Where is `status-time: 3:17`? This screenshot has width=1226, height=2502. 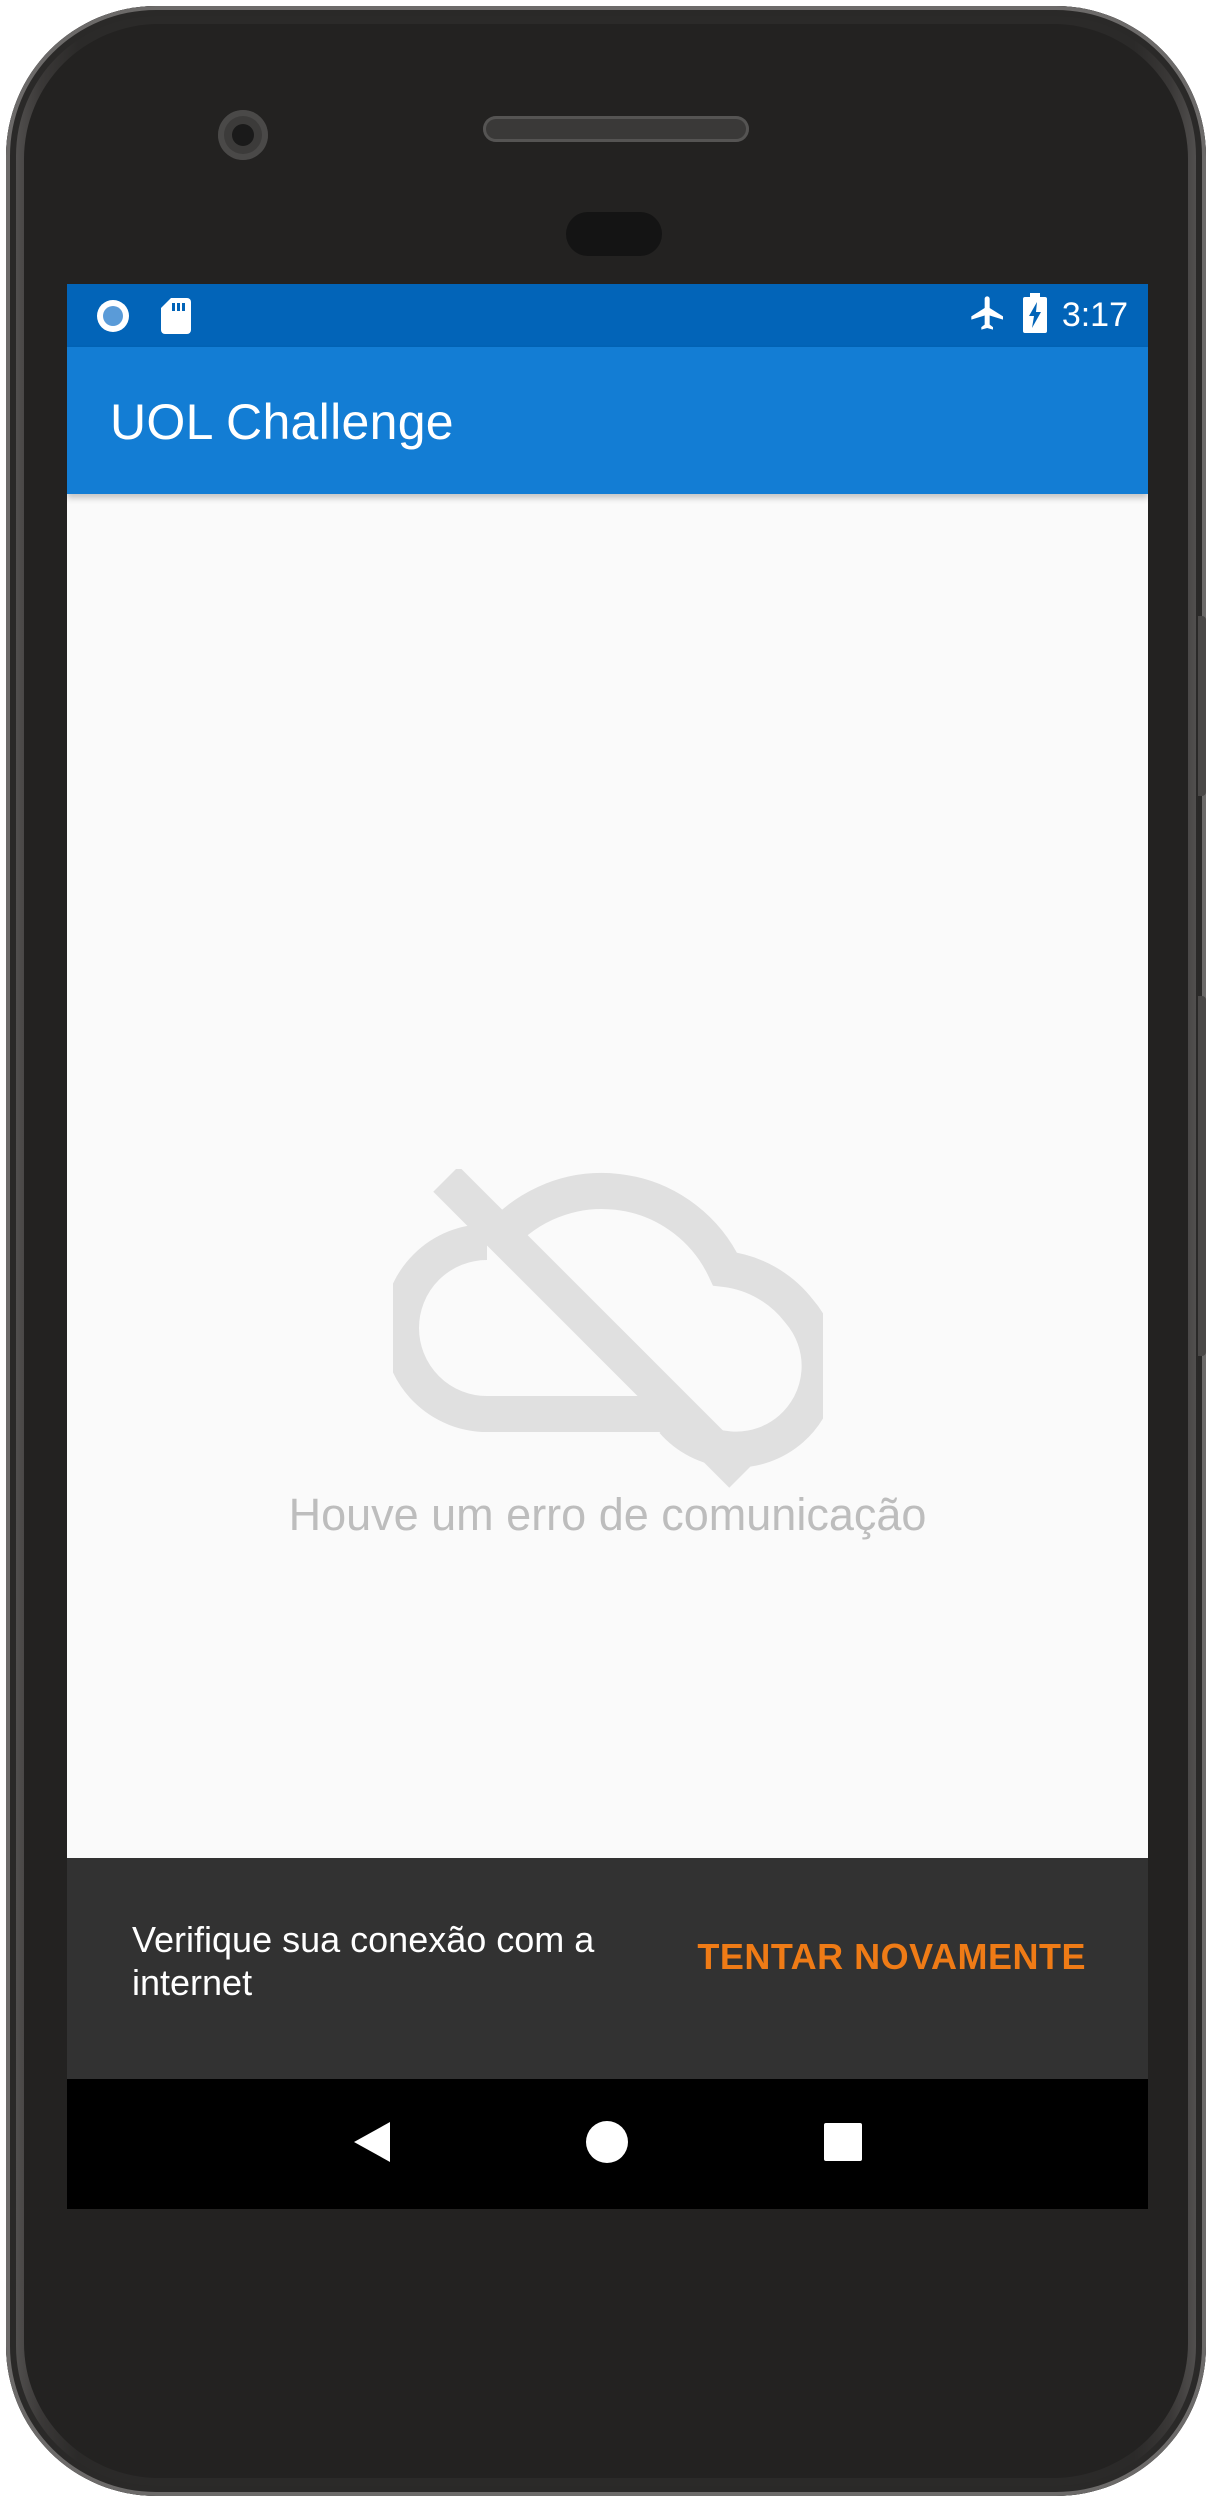 status-time: 3:17 is located at coordinates (1094, 315).